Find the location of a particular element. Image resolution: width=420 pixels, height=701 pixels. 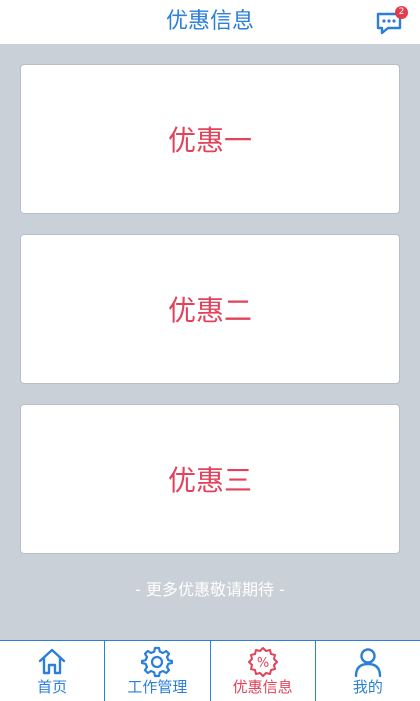

tab-label: 我的 is located at coordinates (367, 687).